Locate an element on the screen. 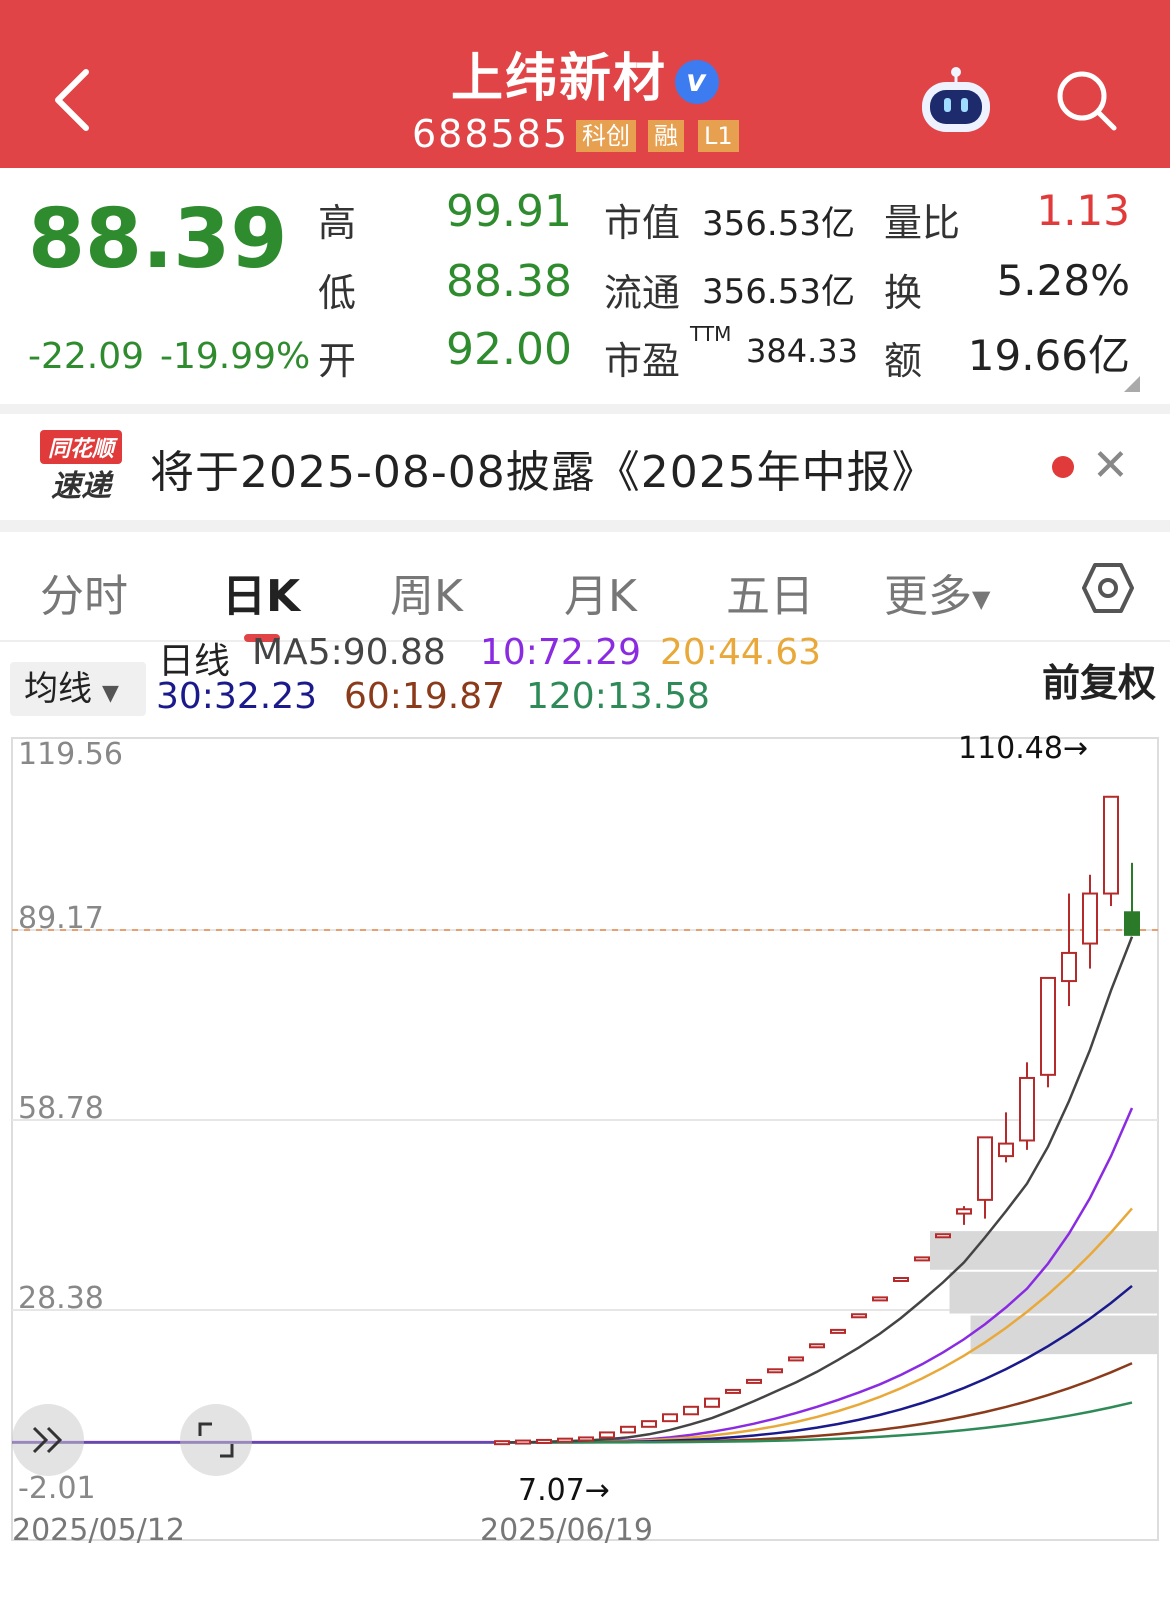 This screenshot has width=1170, height=1604. notice-text: 将于2025-08-08披露《2025年中报》 is located at coordinates (543, 468).